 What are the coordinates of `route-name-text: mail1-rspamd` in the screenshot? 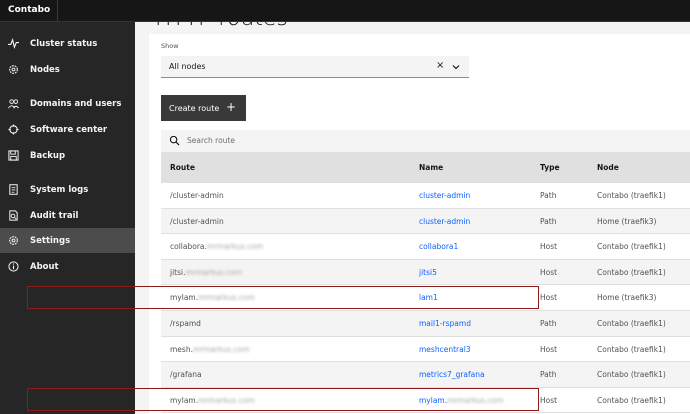 It's located at (445, 323).